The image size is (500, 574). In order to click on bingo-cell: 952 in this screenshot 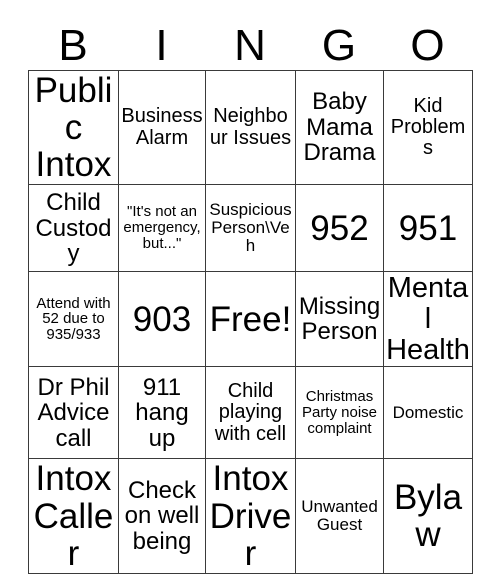, I will do `click(339, 228)`.